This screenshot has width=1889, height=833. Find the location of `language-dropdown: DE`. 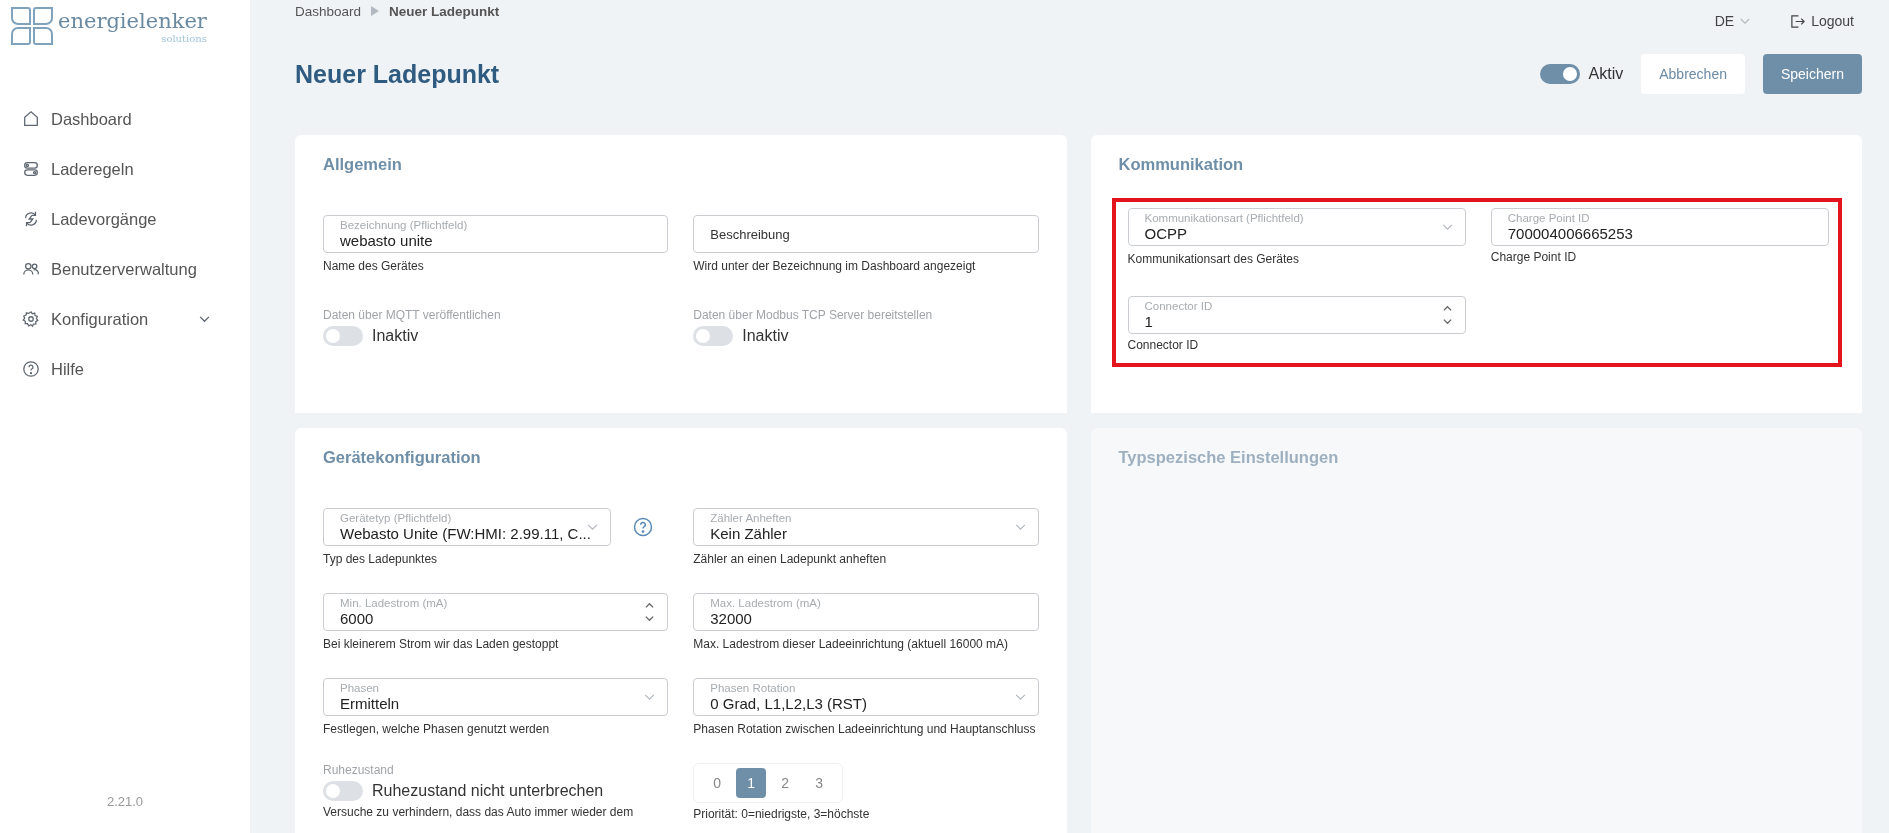

language-dropdown: DE is located at coordinates (1732, 21).